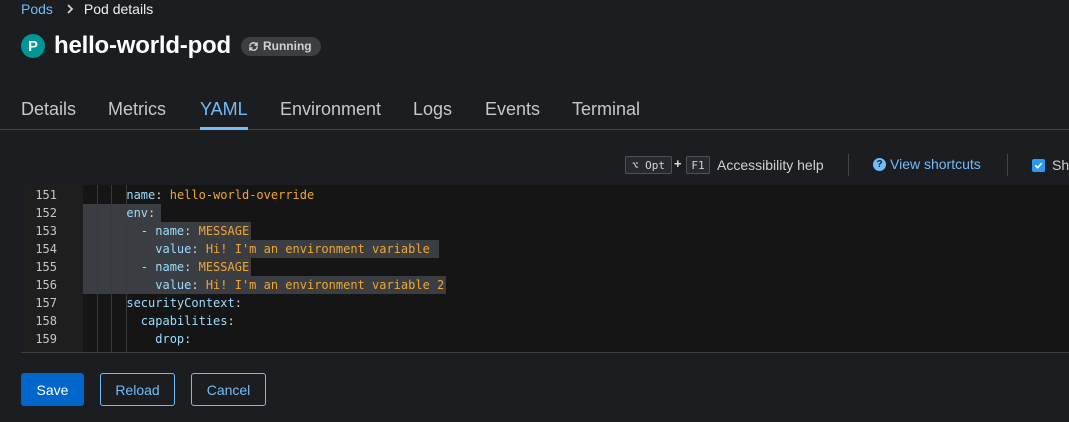  I want to click on chevron-right-icon, so click(70, 9).